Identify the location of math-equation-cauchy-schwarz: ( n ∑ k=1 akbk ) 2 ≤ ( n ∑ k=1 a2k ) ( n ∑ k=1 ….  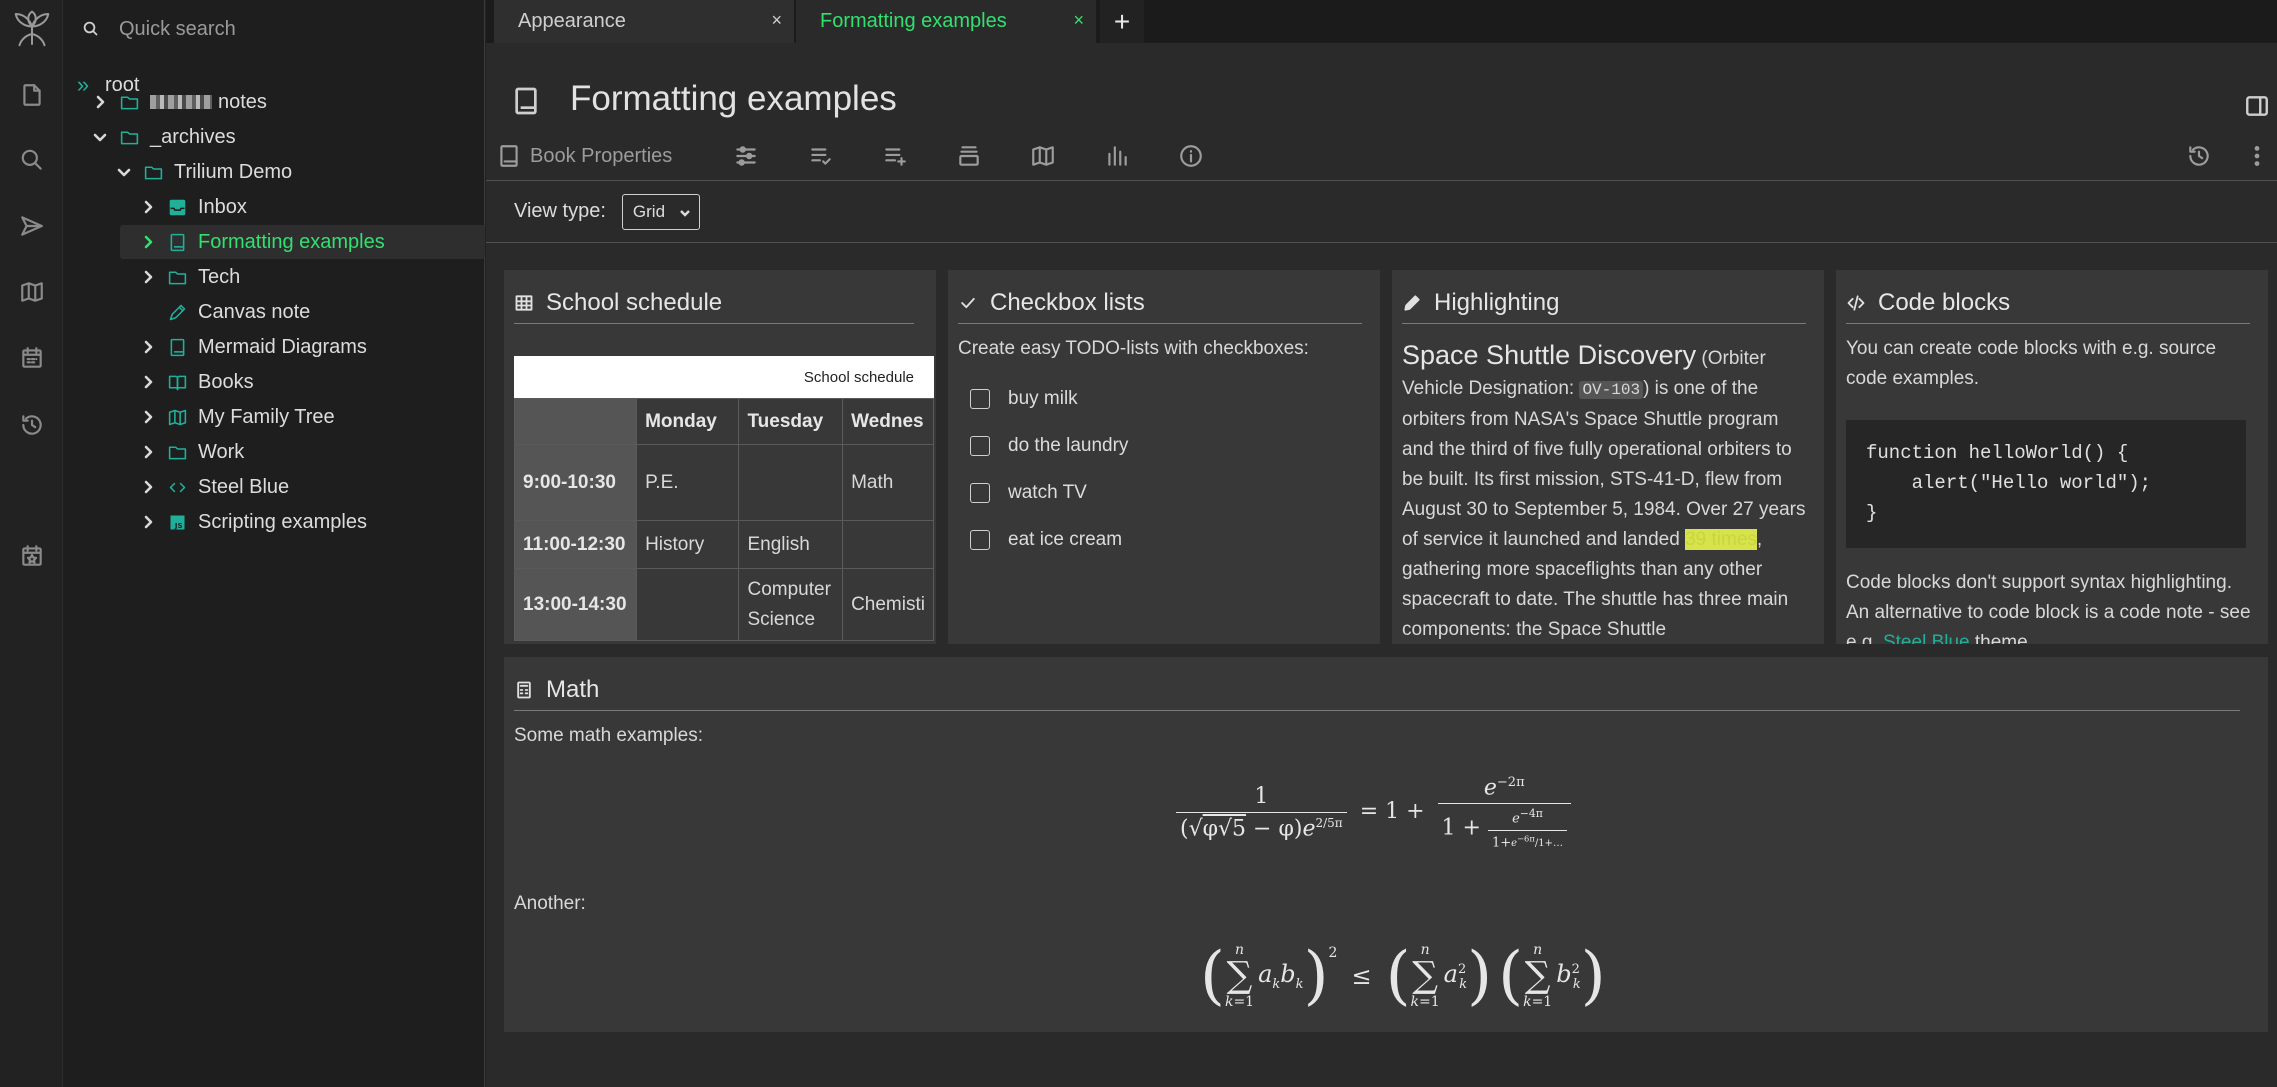
(1403, 976).